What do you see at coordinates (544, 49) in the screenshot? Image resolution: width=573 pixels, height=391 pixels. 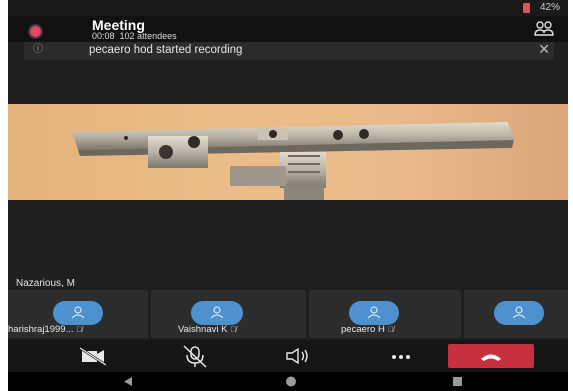 I see `close-icon: ✕` at bounding box center [544, 49].